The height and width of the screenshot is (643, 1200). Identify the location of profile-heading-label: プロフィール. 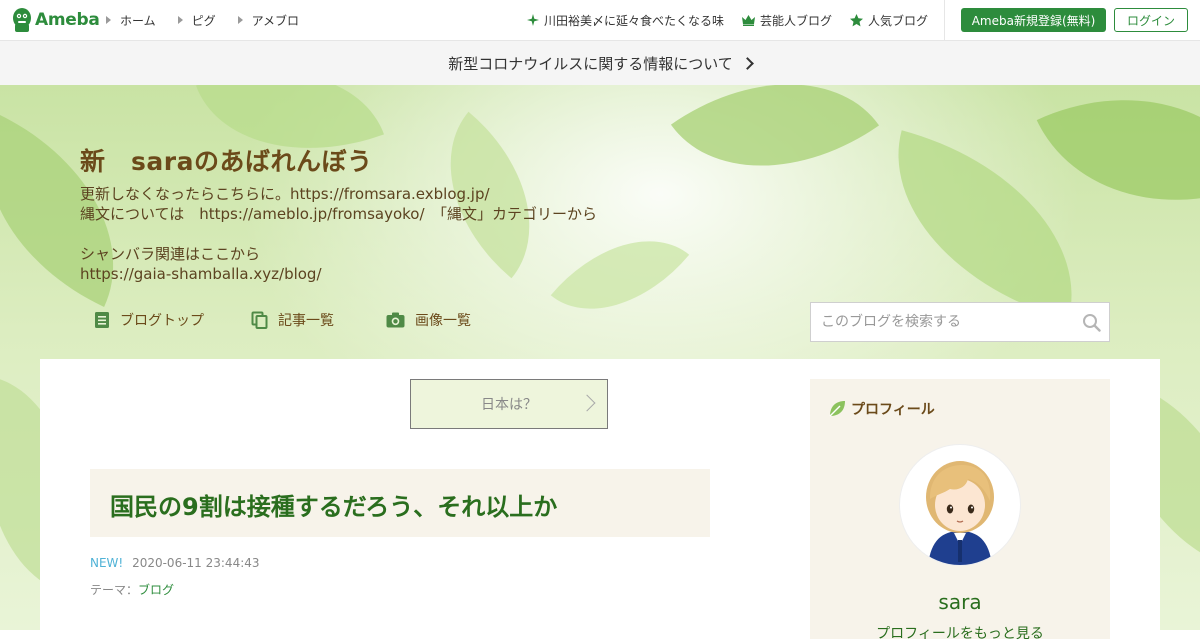
(893, 410).